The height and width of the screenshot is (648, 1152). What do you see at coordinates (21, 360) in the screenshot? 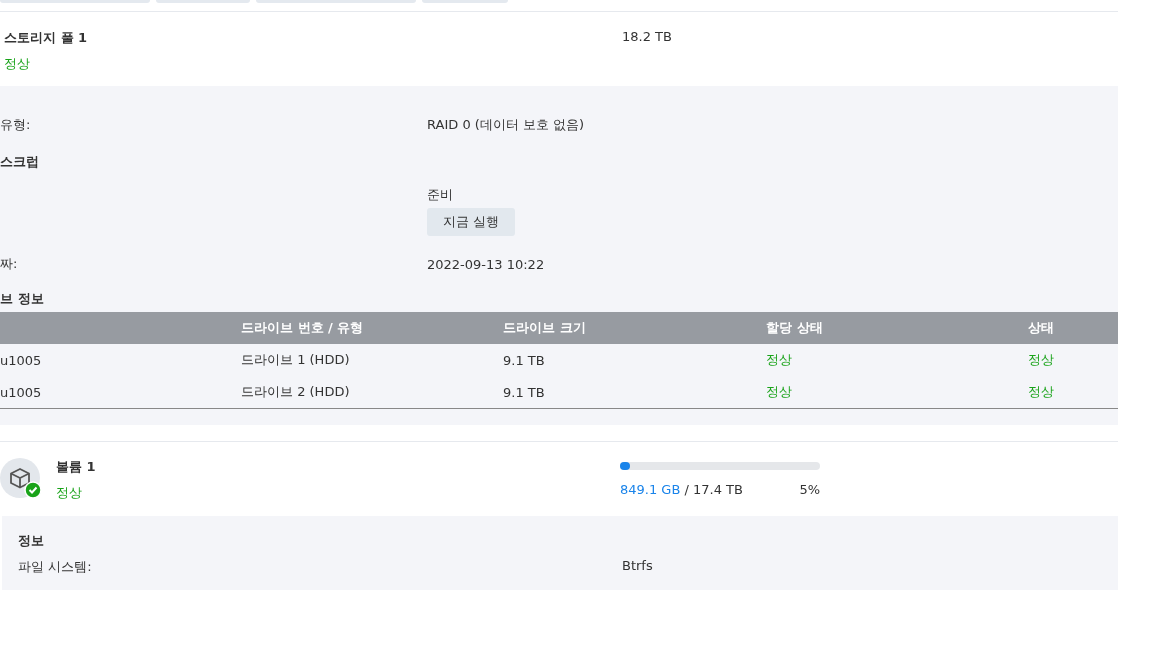
I see `table-cell-text: u1005` at bounding box center [21, 360].